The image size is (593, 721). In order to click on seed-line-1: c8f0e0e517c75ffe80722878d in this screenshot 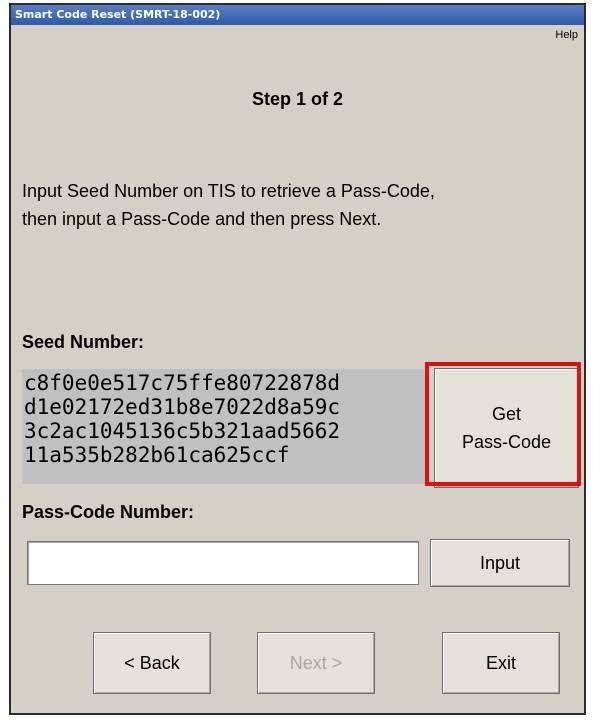, I will do `click(182, 383)`.